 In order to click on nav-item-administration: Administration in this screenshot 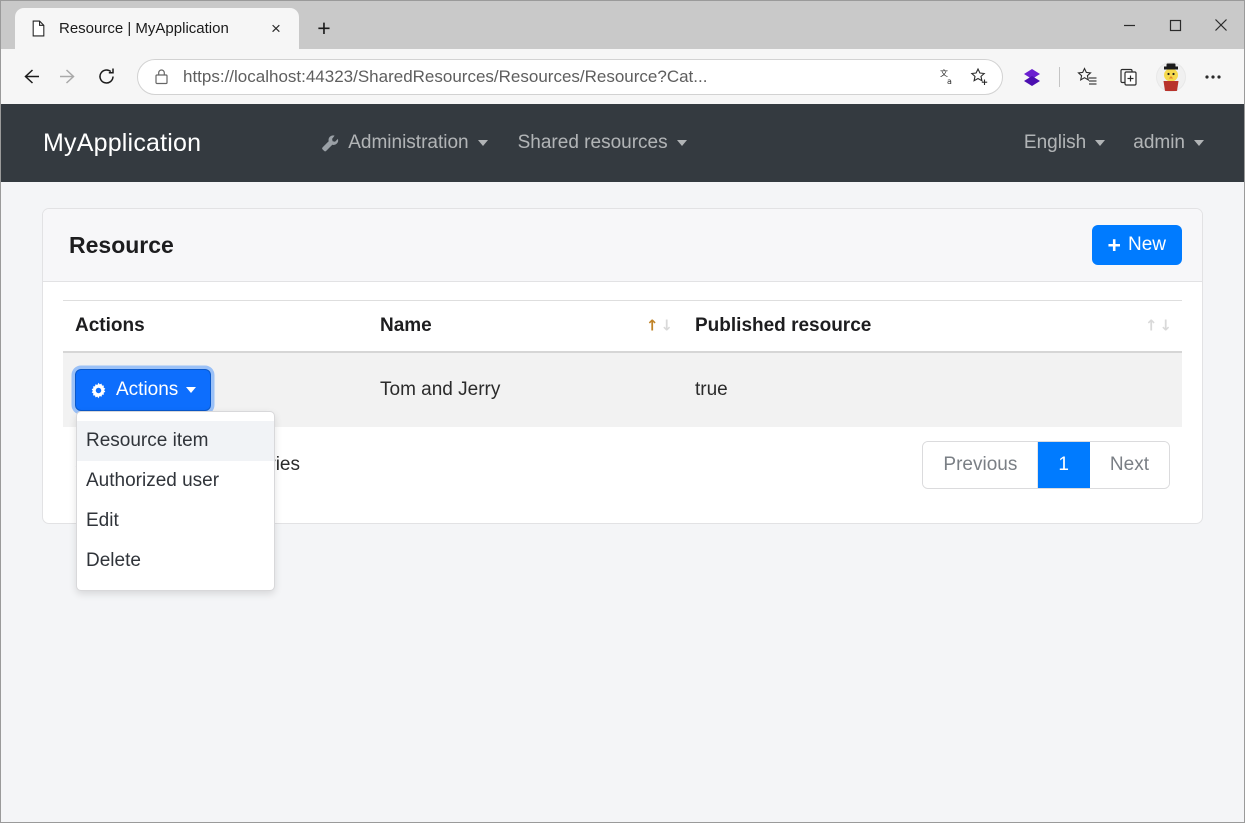, I will do `click(404, 143)`.